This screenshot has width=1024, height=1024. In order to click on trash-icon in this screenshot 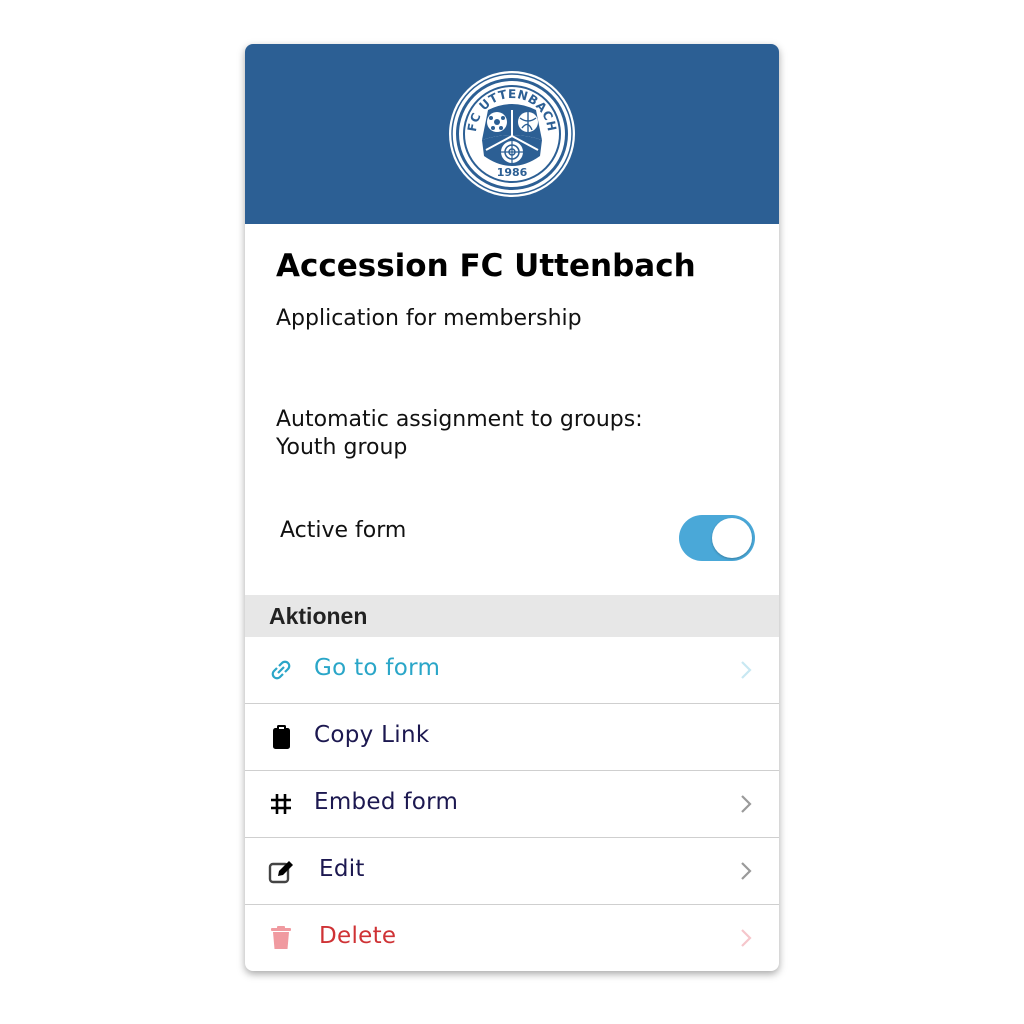, I will do `click(281, 937)`.